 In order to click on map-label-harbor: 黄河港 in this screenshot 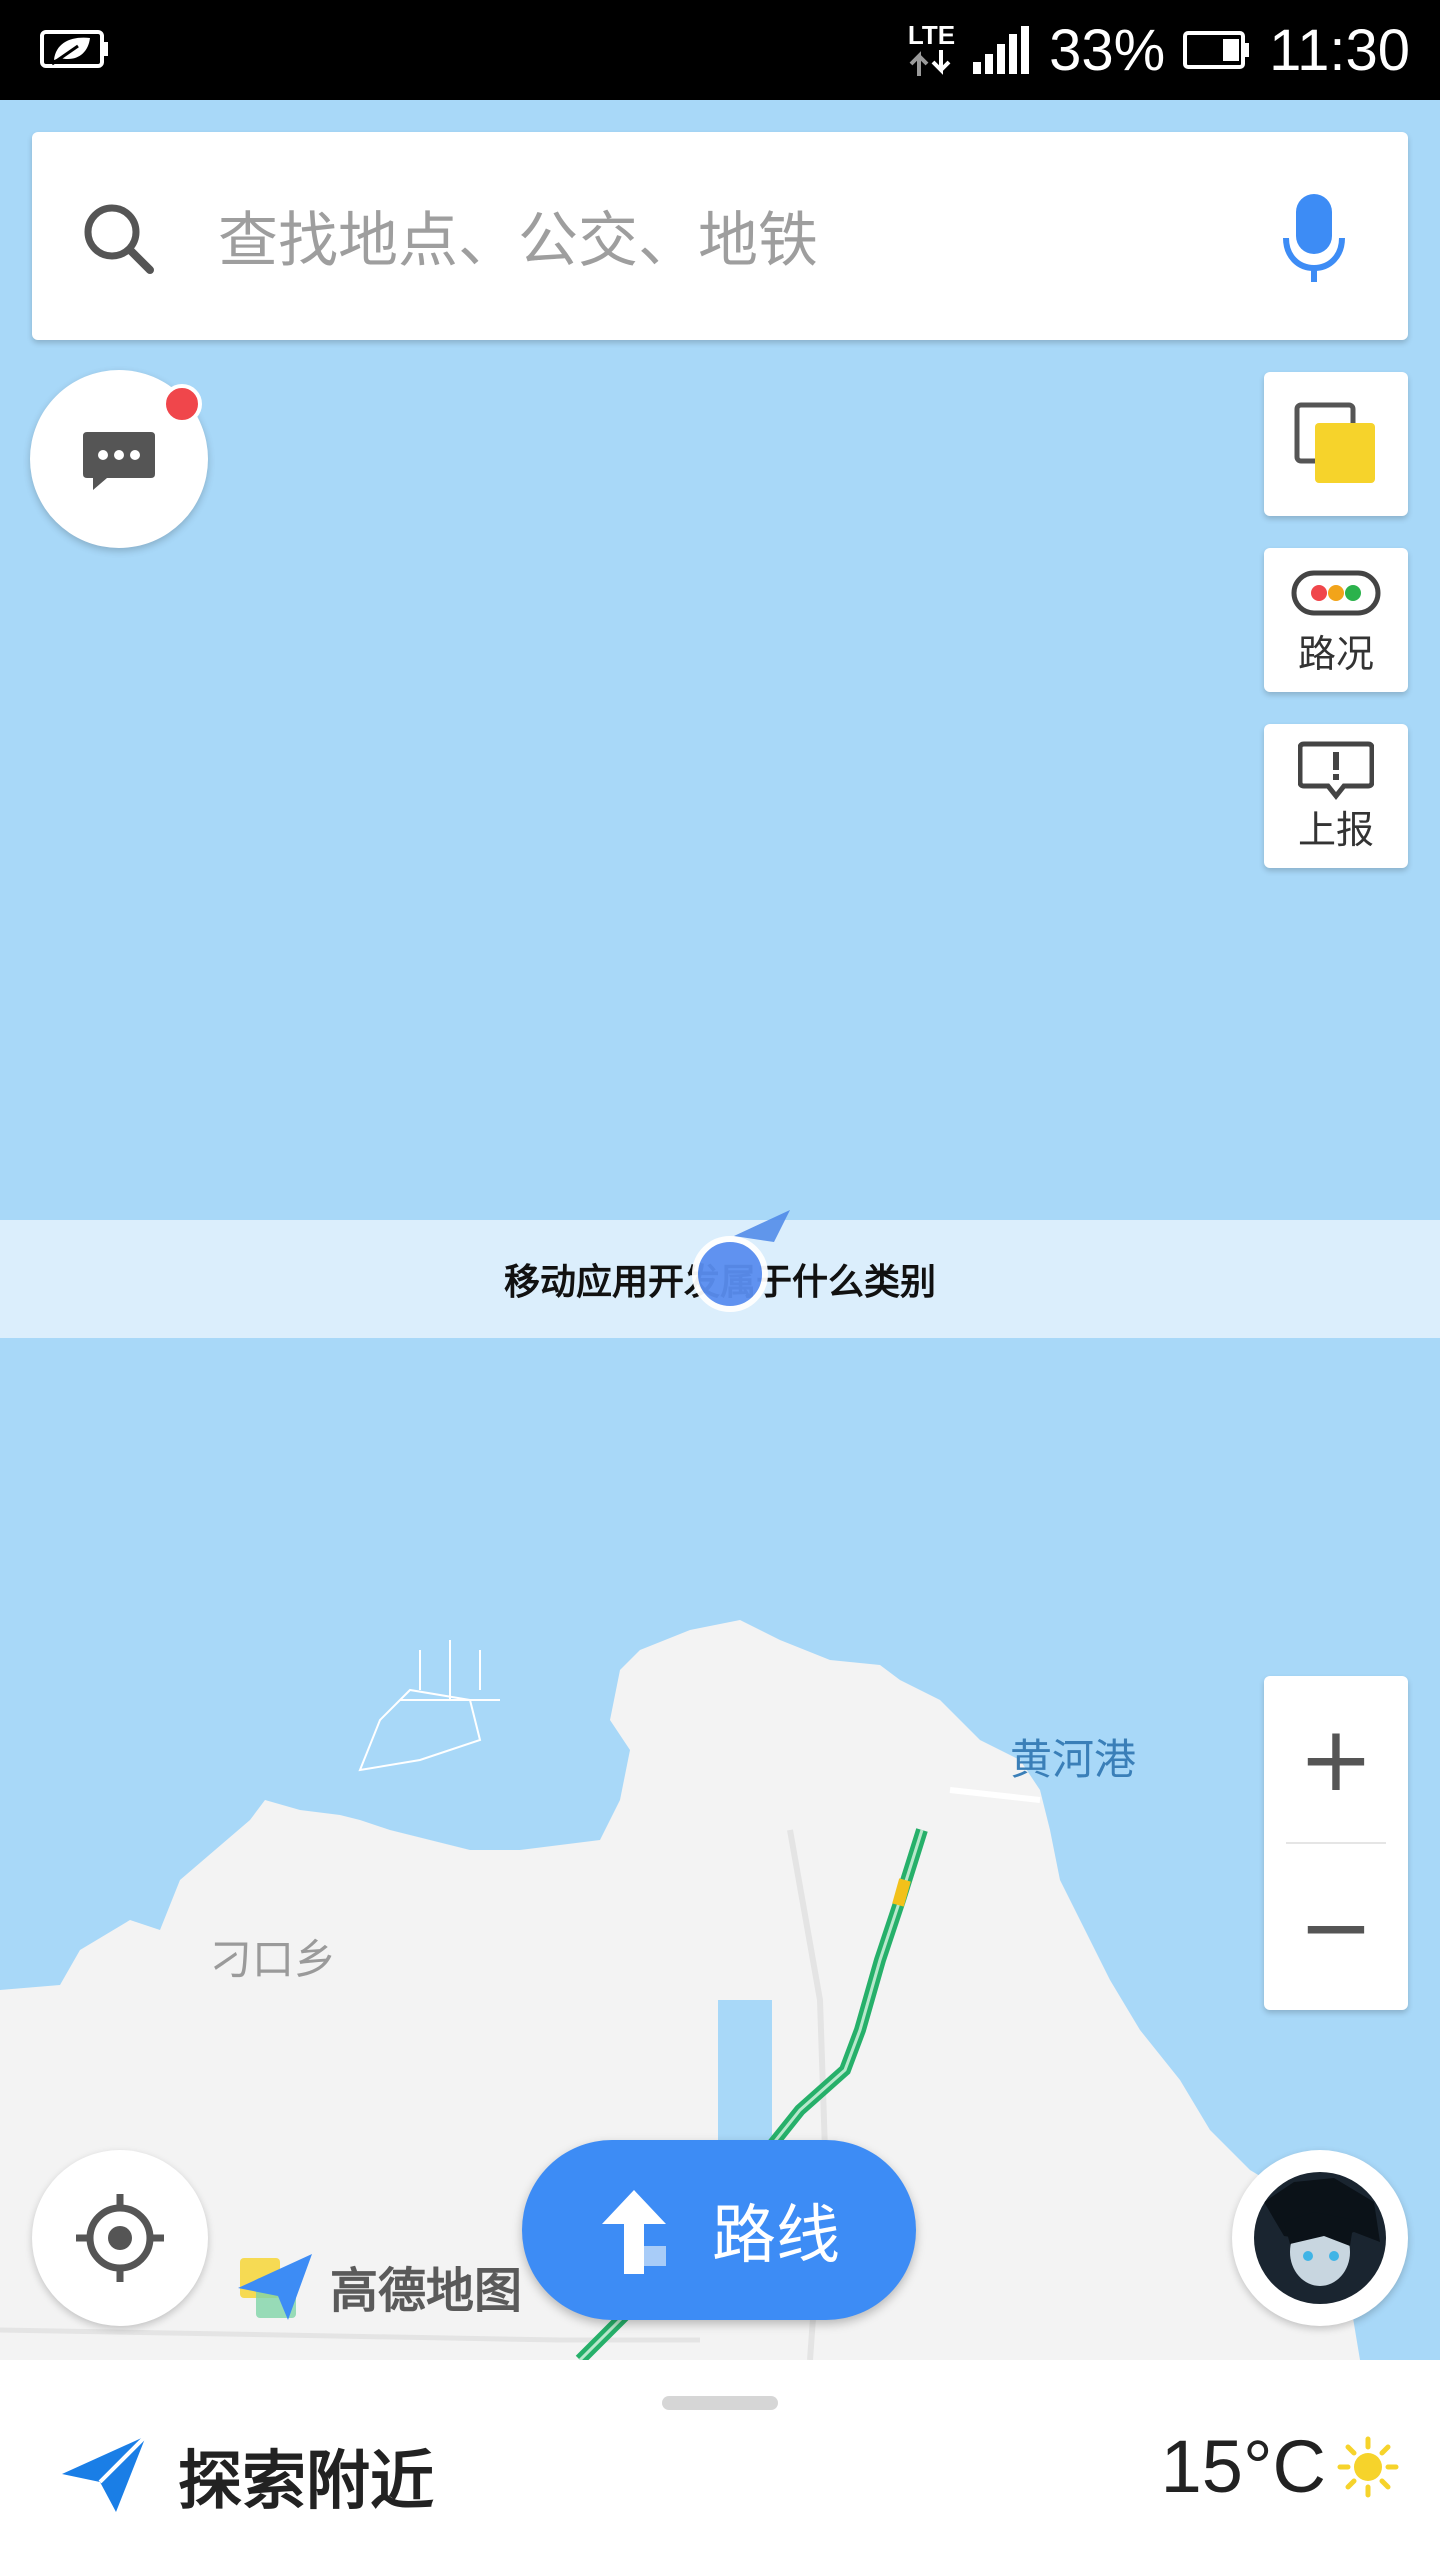, I will do `click(1073, 1756)`.